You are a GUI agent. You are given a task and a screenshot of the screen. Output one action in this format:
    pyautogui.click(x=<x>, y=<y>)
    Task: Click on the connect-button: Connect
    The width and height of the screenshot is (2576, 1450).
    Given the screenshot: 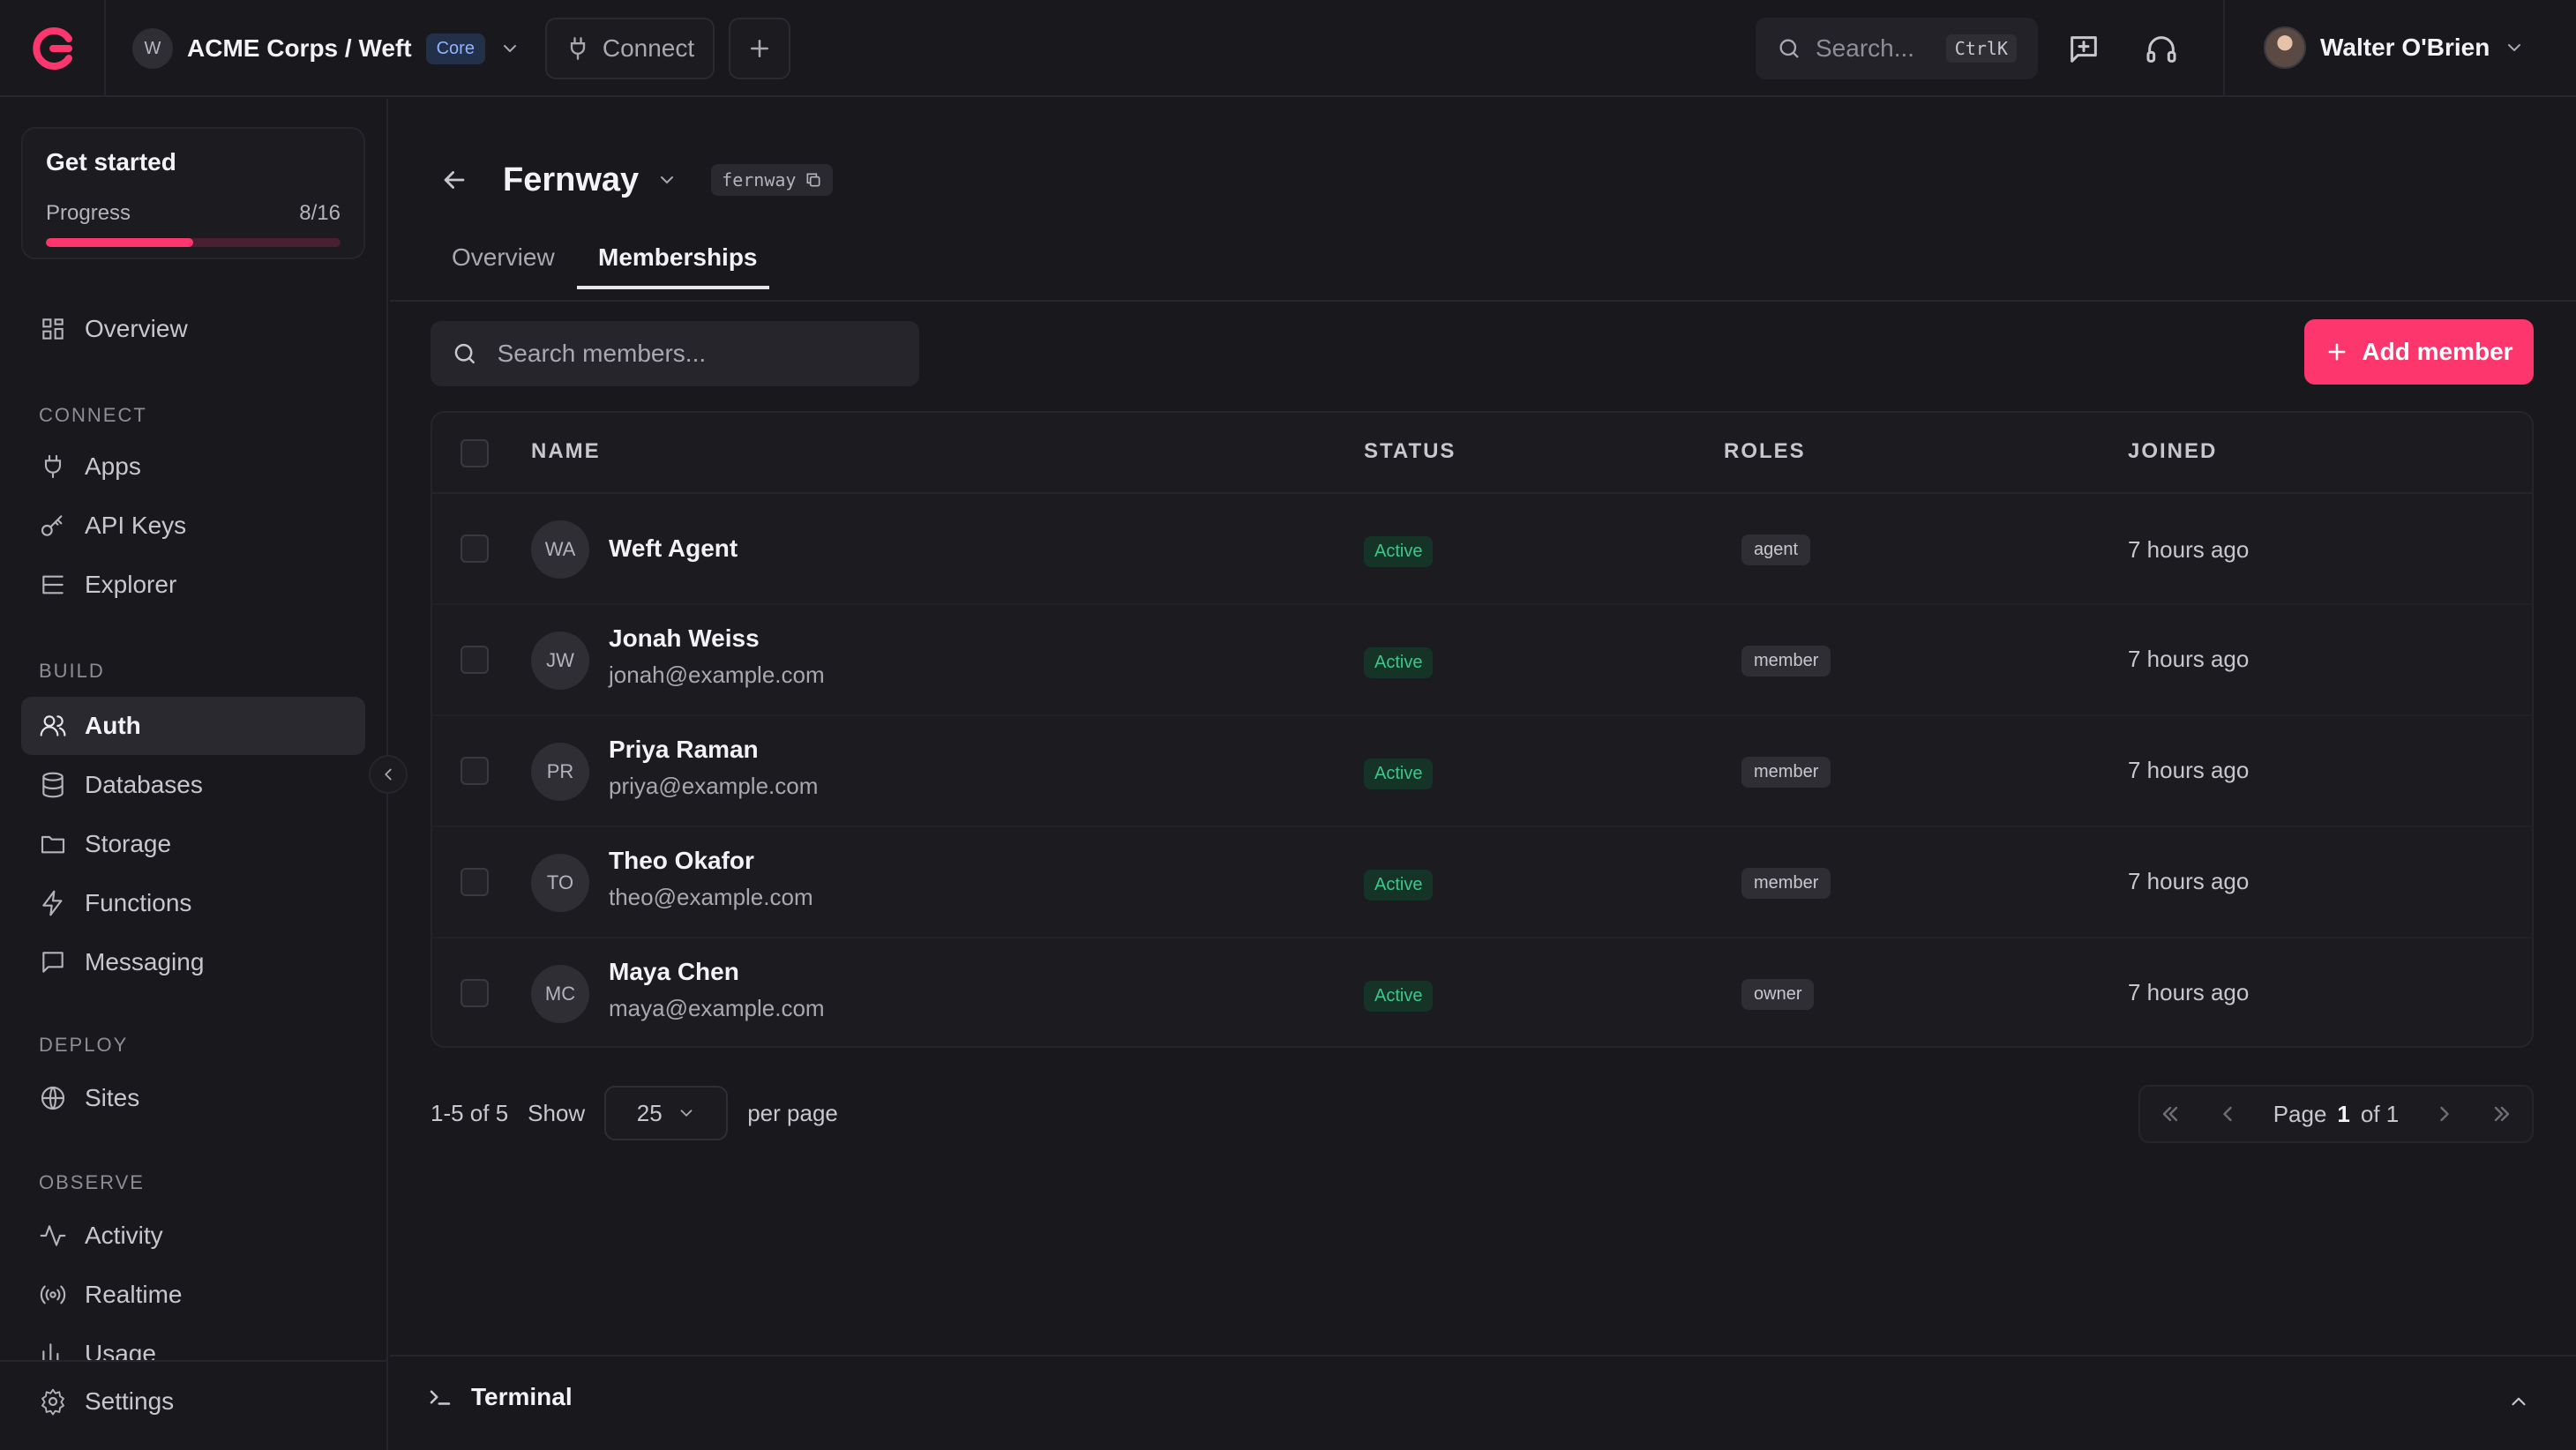 What is the action you would take?
    pyautogui.click(x=630, y=48)
    